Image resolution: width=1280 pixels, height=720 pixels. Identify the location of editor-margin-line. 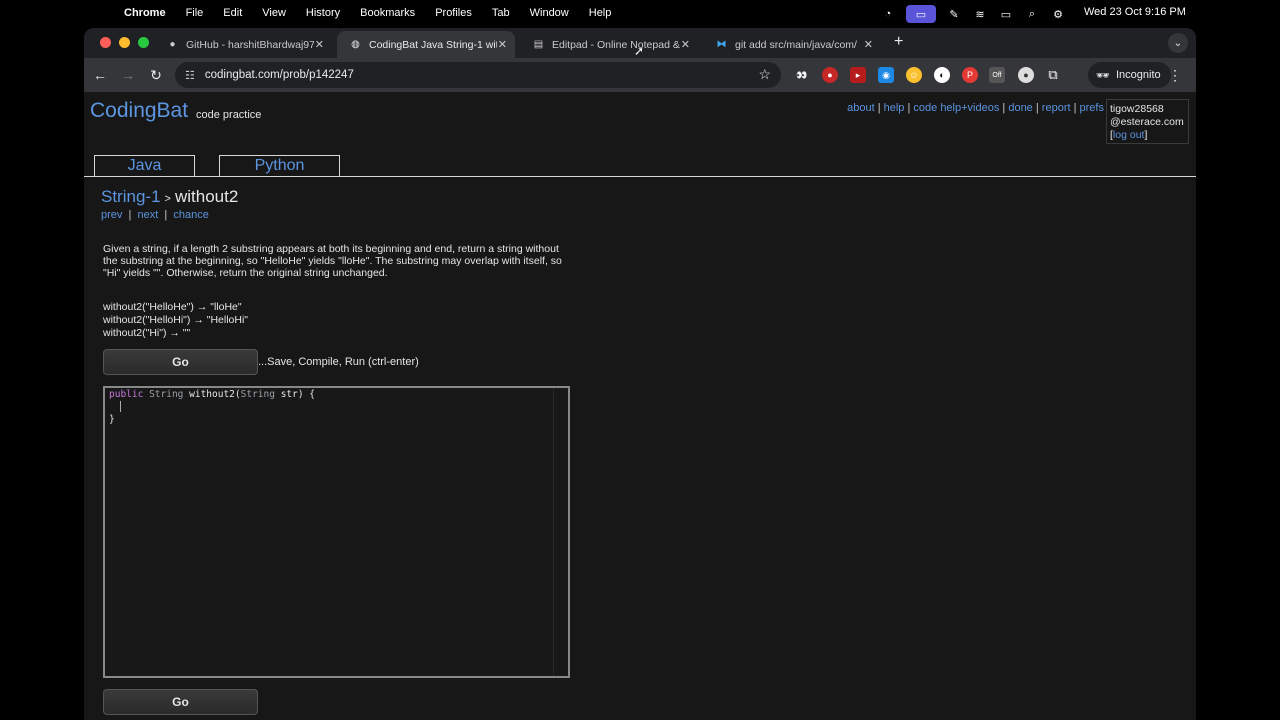
(553, 532).